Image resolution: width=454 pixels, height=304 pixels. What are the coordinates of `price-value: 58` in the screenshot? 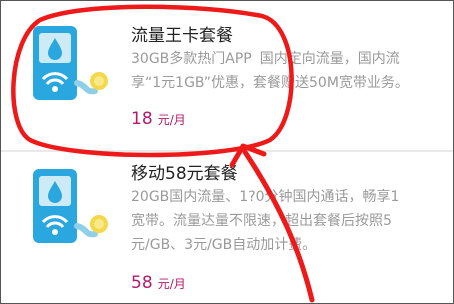 It's located at (142, 283).